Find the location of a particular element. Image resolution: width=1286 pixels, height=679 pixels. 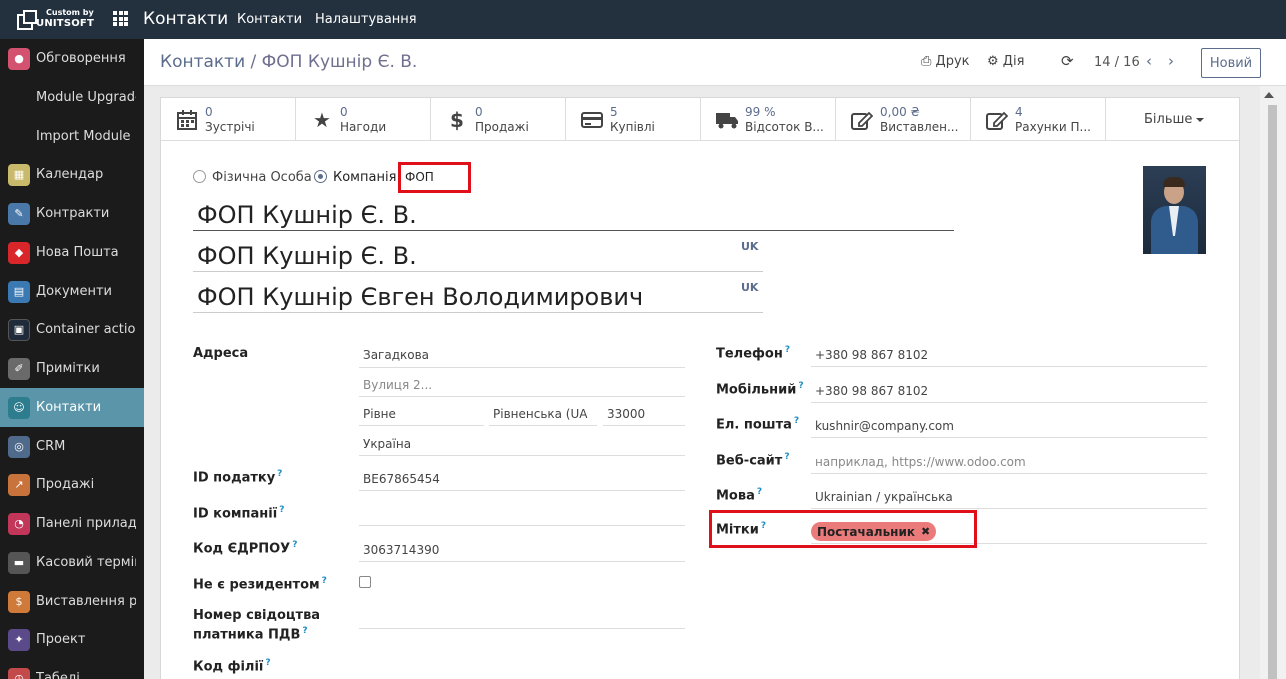

stat-value: 0,00 ₴ is located at coordinates (900, 112).